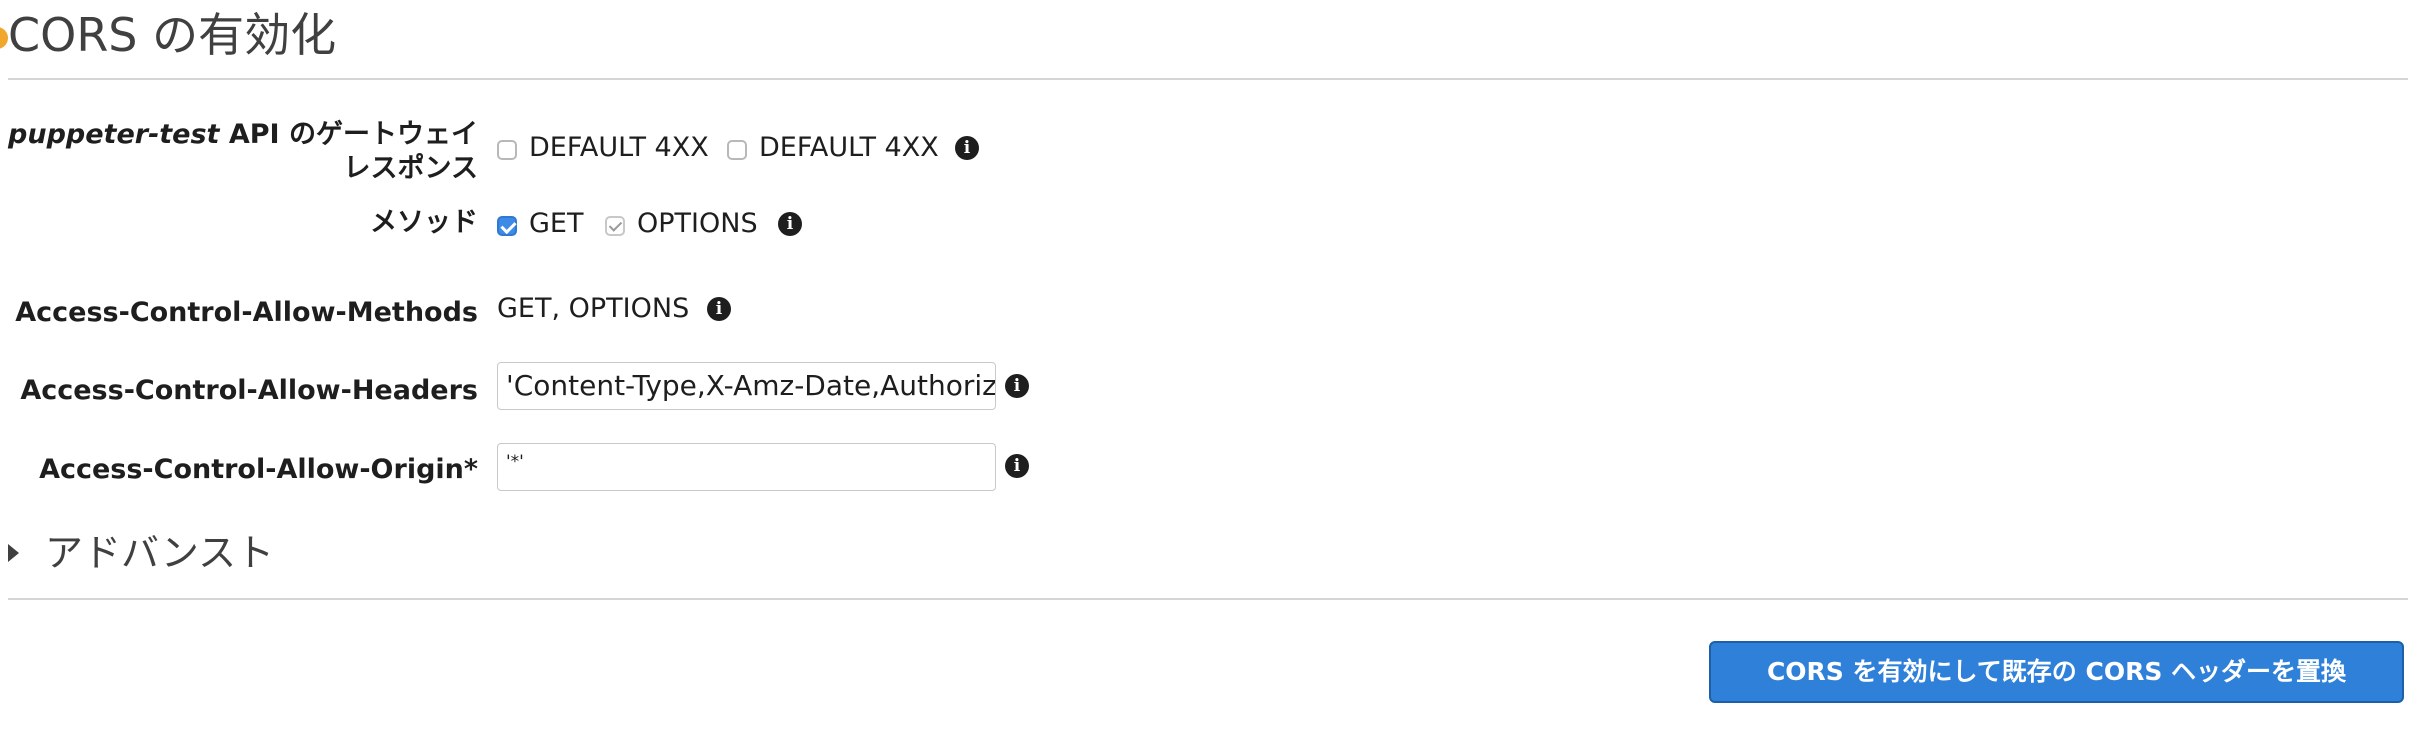 The image size is (2420, 732). Describe the element at coordinates (172, 35) in the screenshot. I see `page-title: CORS の有効化` at that location.